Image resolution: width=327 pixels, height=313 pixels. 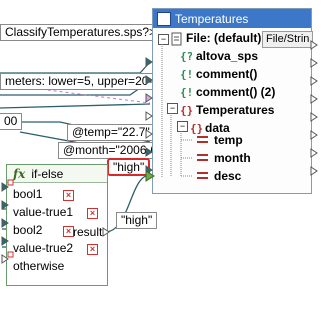 I want to click on left-value-label: 00, so click(x=11, y=121).